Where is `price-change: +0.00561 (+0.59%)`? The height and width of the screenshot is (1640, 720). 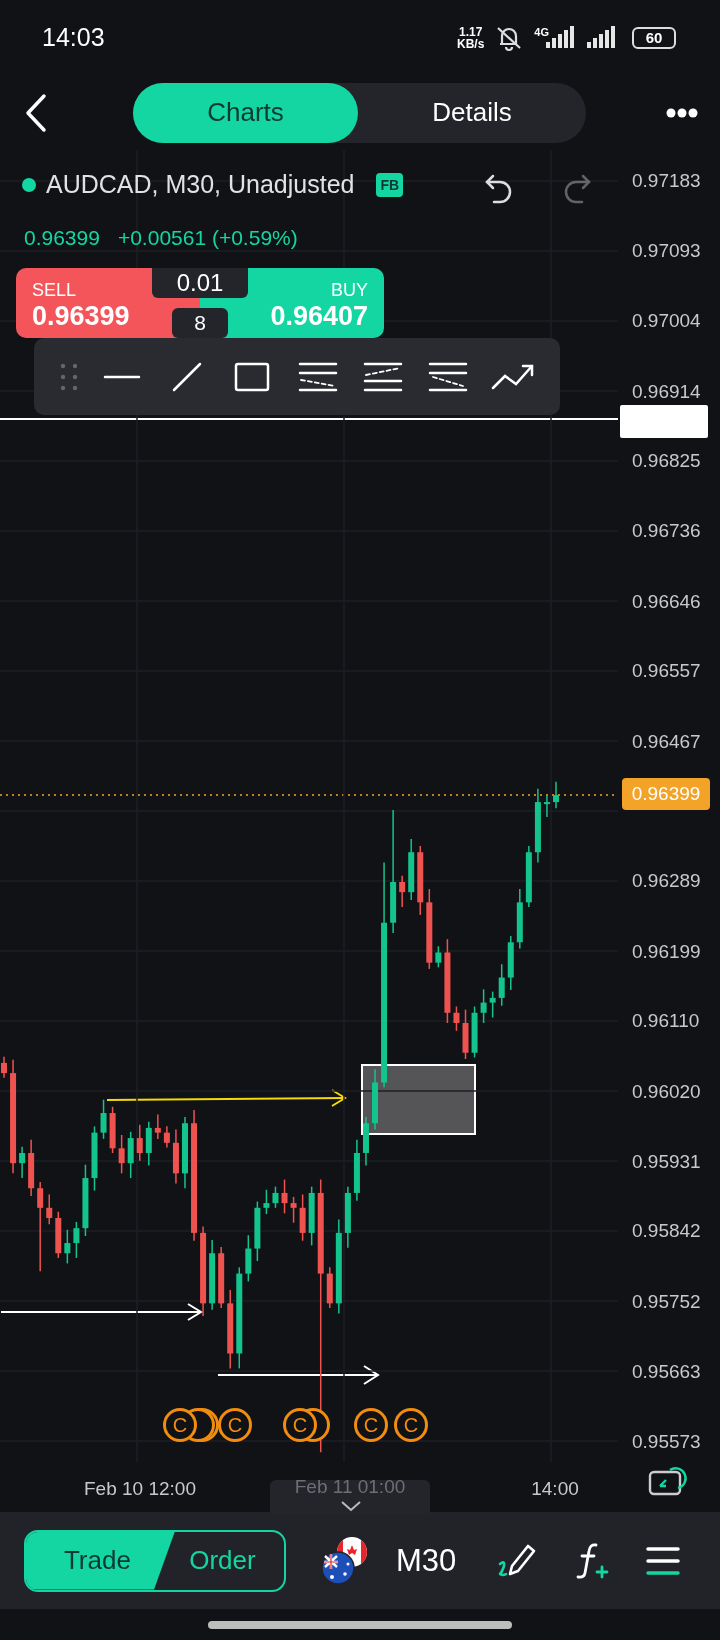
price-change: +0.00561 (+0.59%) is located at coordinates (207, 238).